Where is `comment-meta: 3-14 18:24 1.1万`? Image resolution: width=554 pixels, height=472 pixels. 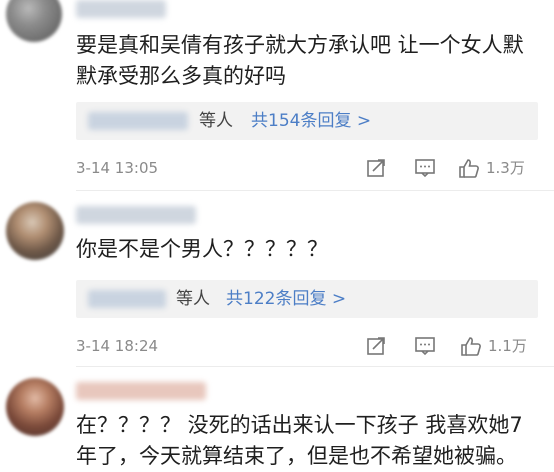
comment-meta: 3-14 18:24 1.1万 is located at coordinates (307, 346).